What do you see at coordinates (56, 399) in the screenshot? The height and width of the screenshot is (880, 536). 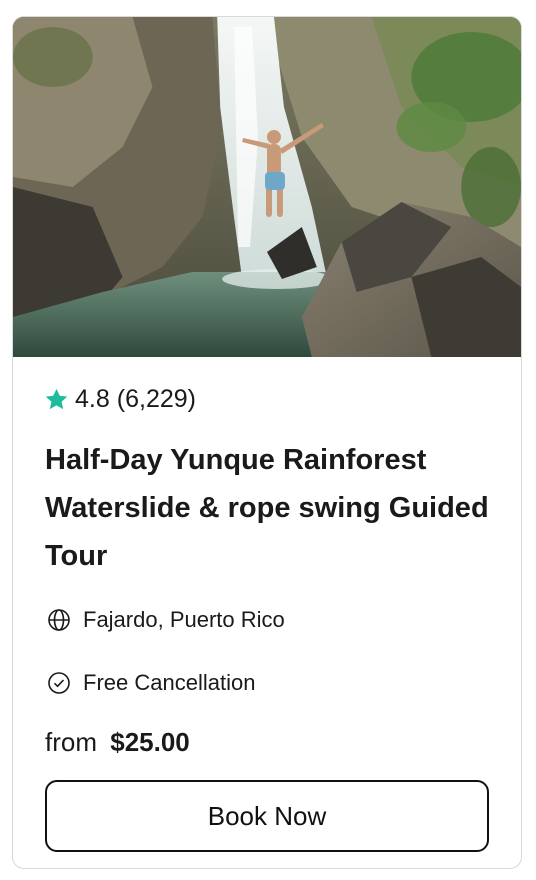 I see `star-icon` at bounding box center [56, 399].